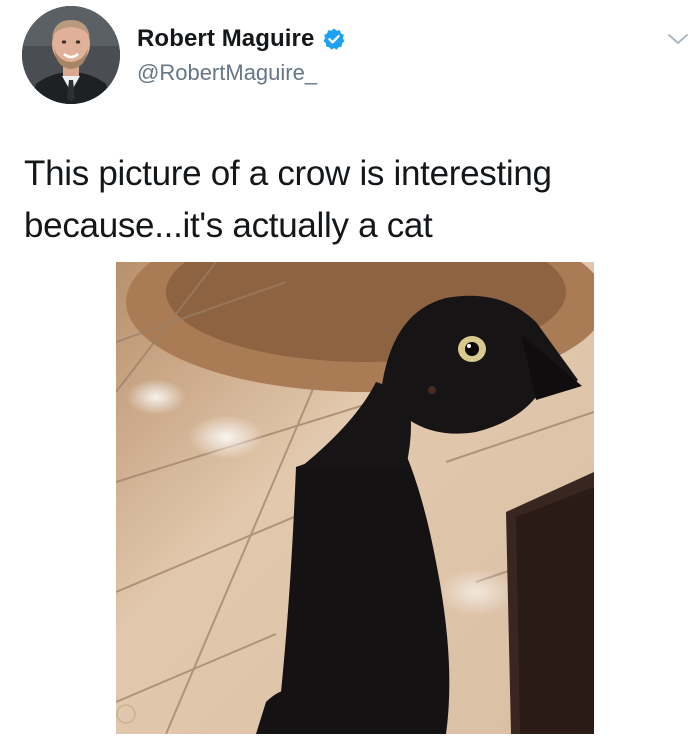 The width and height of the screenshot is (700, 752). What do you see at coordinates (334, 39) in the screenshot?
I see `verified-badge-icon` at bounding box center [334, 39].